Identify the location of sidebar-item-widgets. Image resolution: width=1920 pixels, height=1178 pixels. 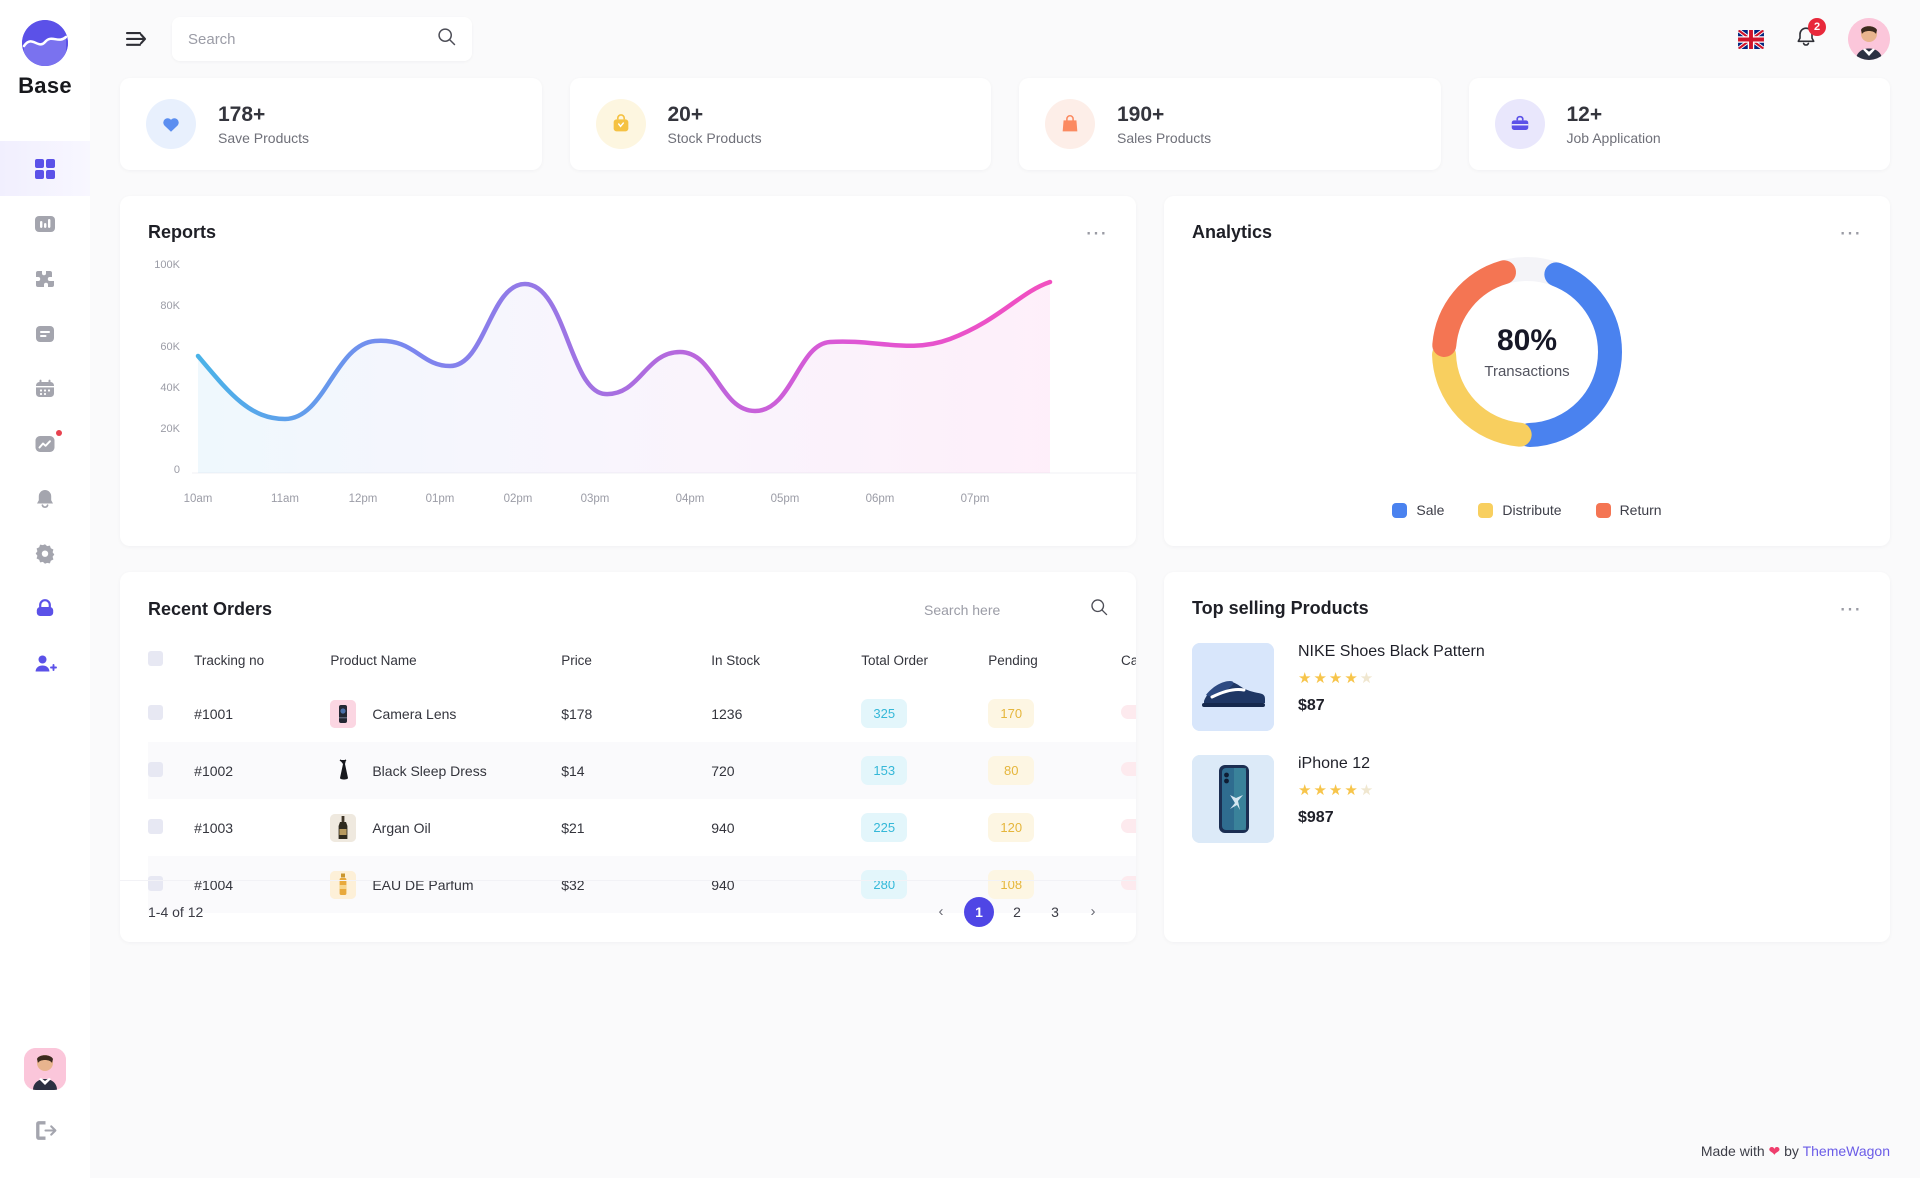
(45, 278).